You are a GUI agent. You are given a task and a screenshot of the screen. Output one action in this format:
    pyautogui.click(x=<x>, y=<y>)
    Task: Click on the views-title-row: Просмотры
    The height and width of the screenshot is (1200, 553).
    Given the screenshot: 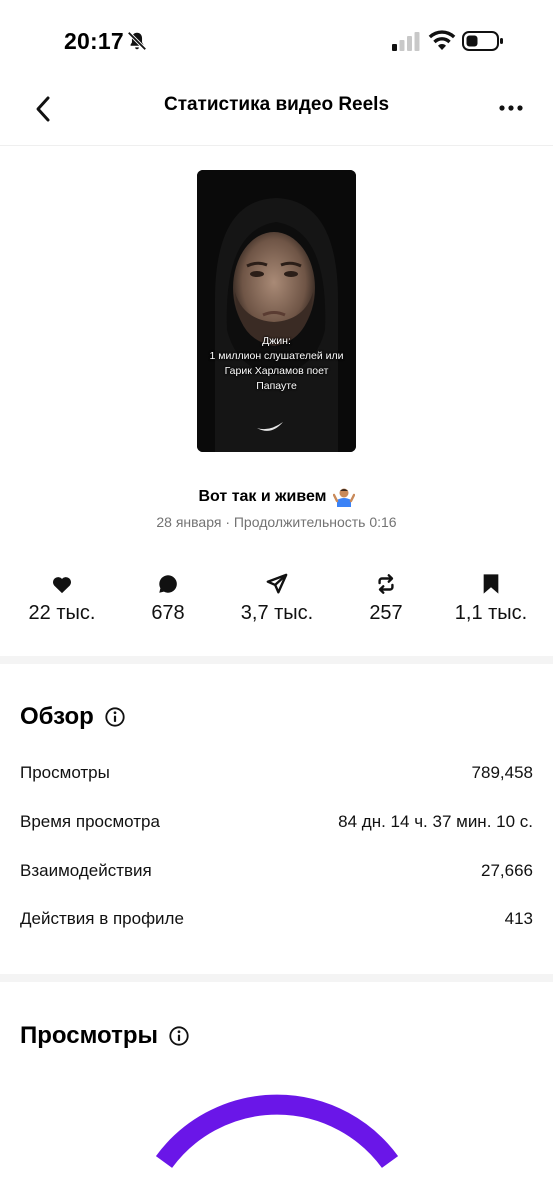 What is the action you would take?
    pyautogui.click(x=105, y=1036)
    